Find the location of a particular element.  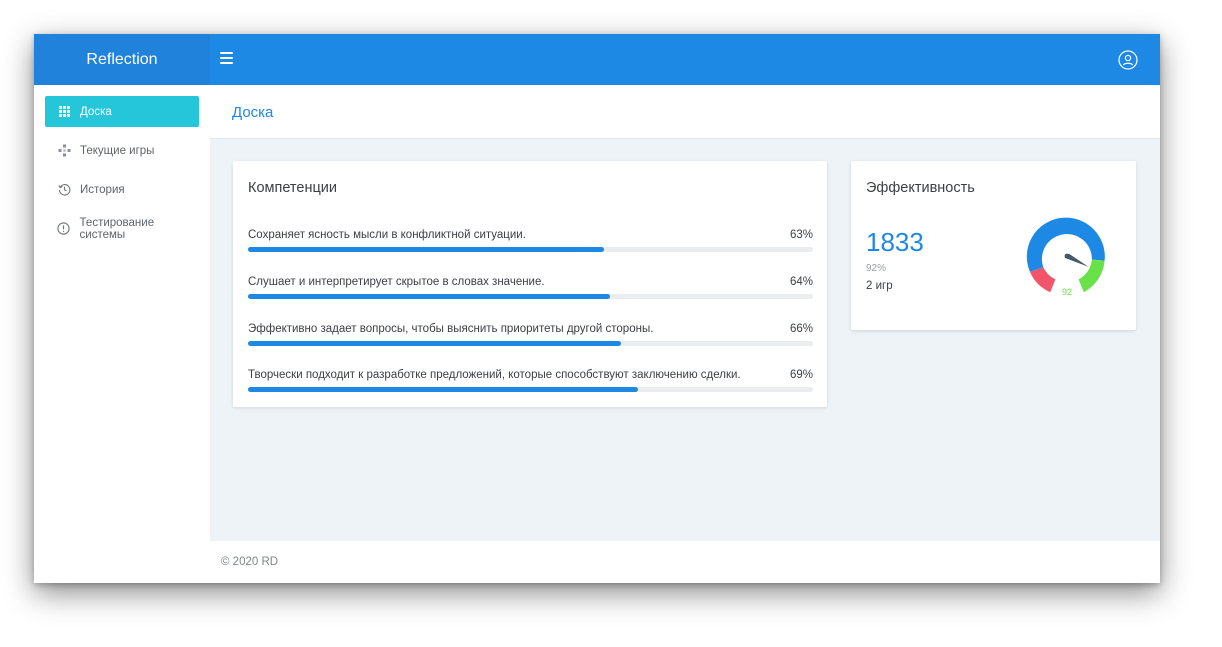

gauge-segment-red is located at coordinates (1042, 280).